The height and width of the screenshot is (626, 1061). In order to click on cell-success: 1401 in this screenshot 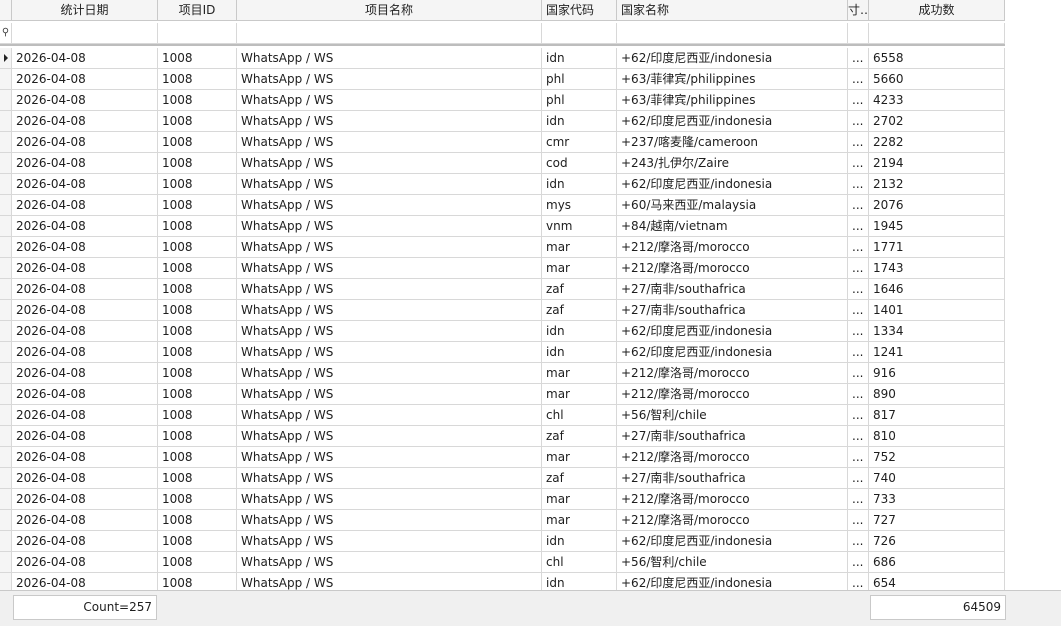, I will do `click(937, 310)`.